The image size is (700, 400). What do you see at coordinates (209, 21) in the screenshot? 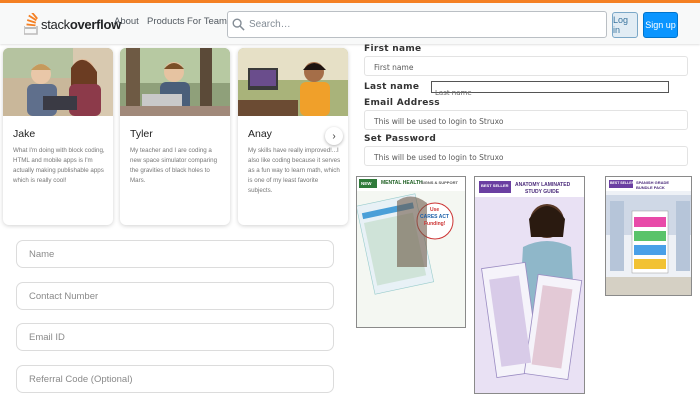
I see `nav-for-teams: For Teams` at bounding box center [209, 21].